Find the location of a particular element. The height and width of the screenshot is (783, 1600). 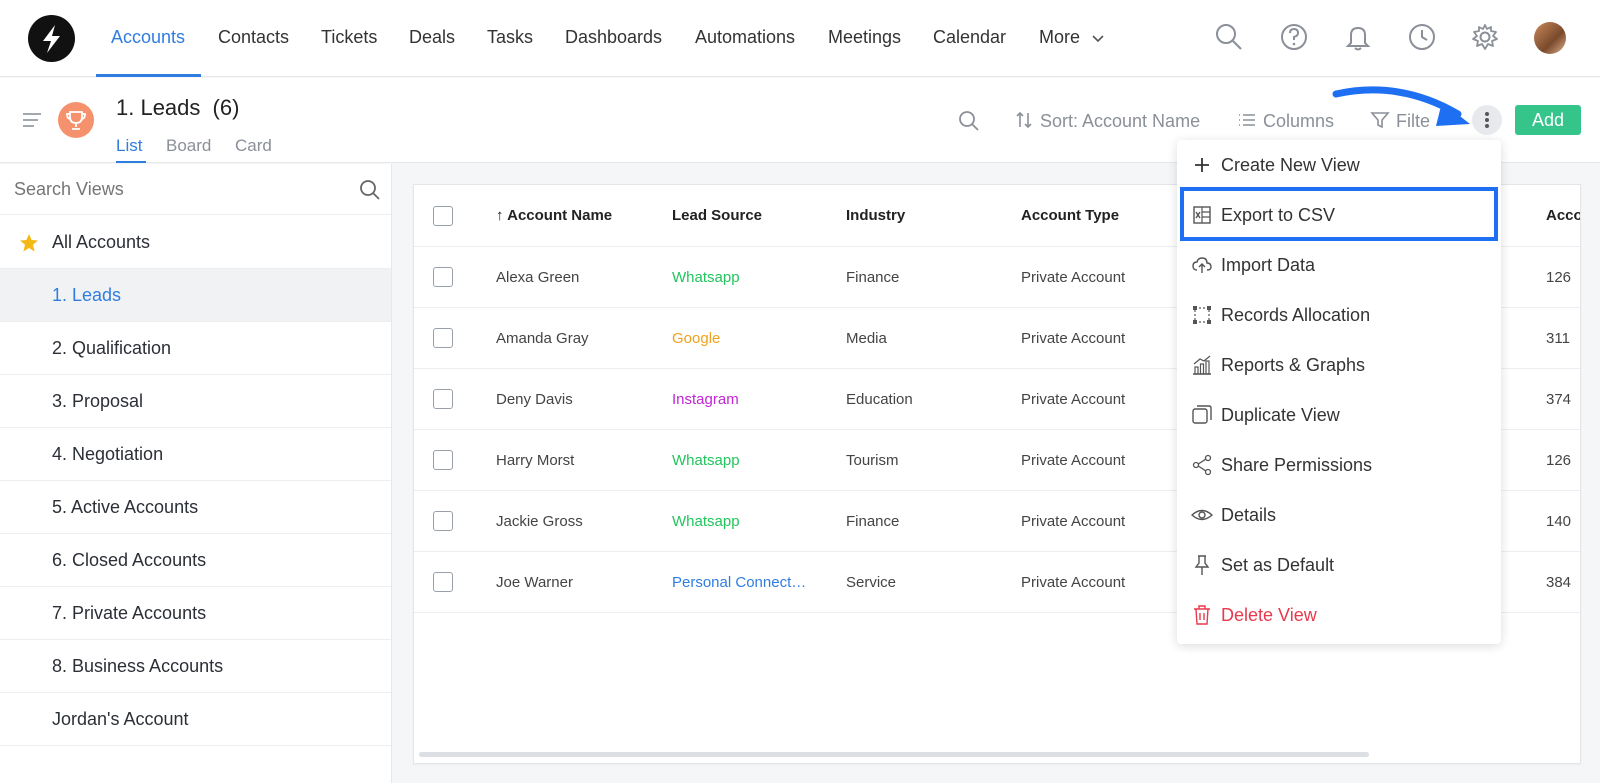

menu-item-records-allocation: Records Allocation is located at coordinates (1339, 315).